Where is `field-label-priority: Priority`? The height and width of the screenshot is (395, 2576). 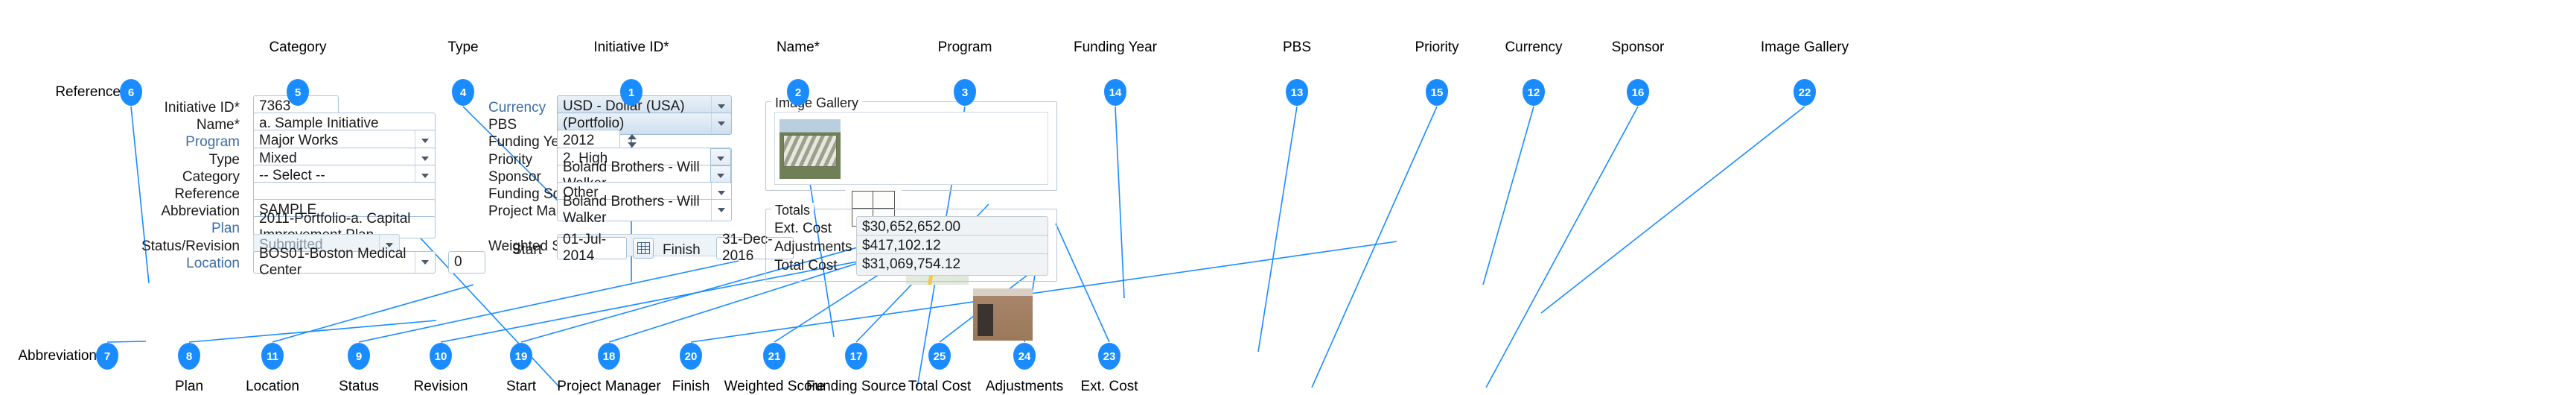 field-label-priority: Priority is located at coordinates (510, 159).